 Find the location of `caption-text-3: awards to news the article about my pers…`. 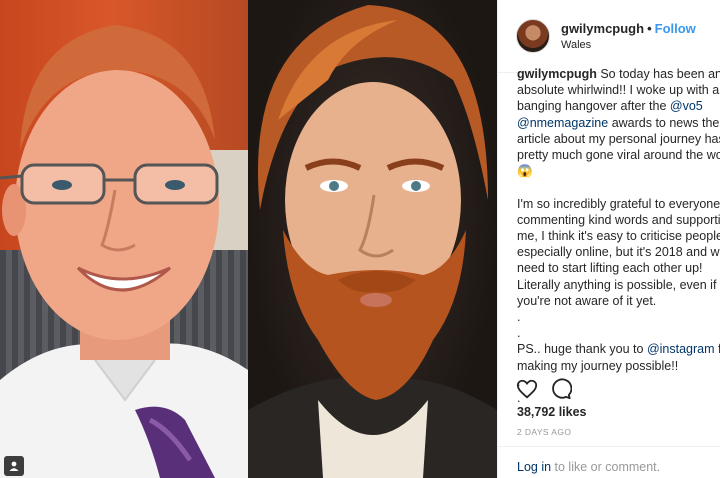

caption-text-3: awards to news the article about my pers… is located at coordinates (618, 236).